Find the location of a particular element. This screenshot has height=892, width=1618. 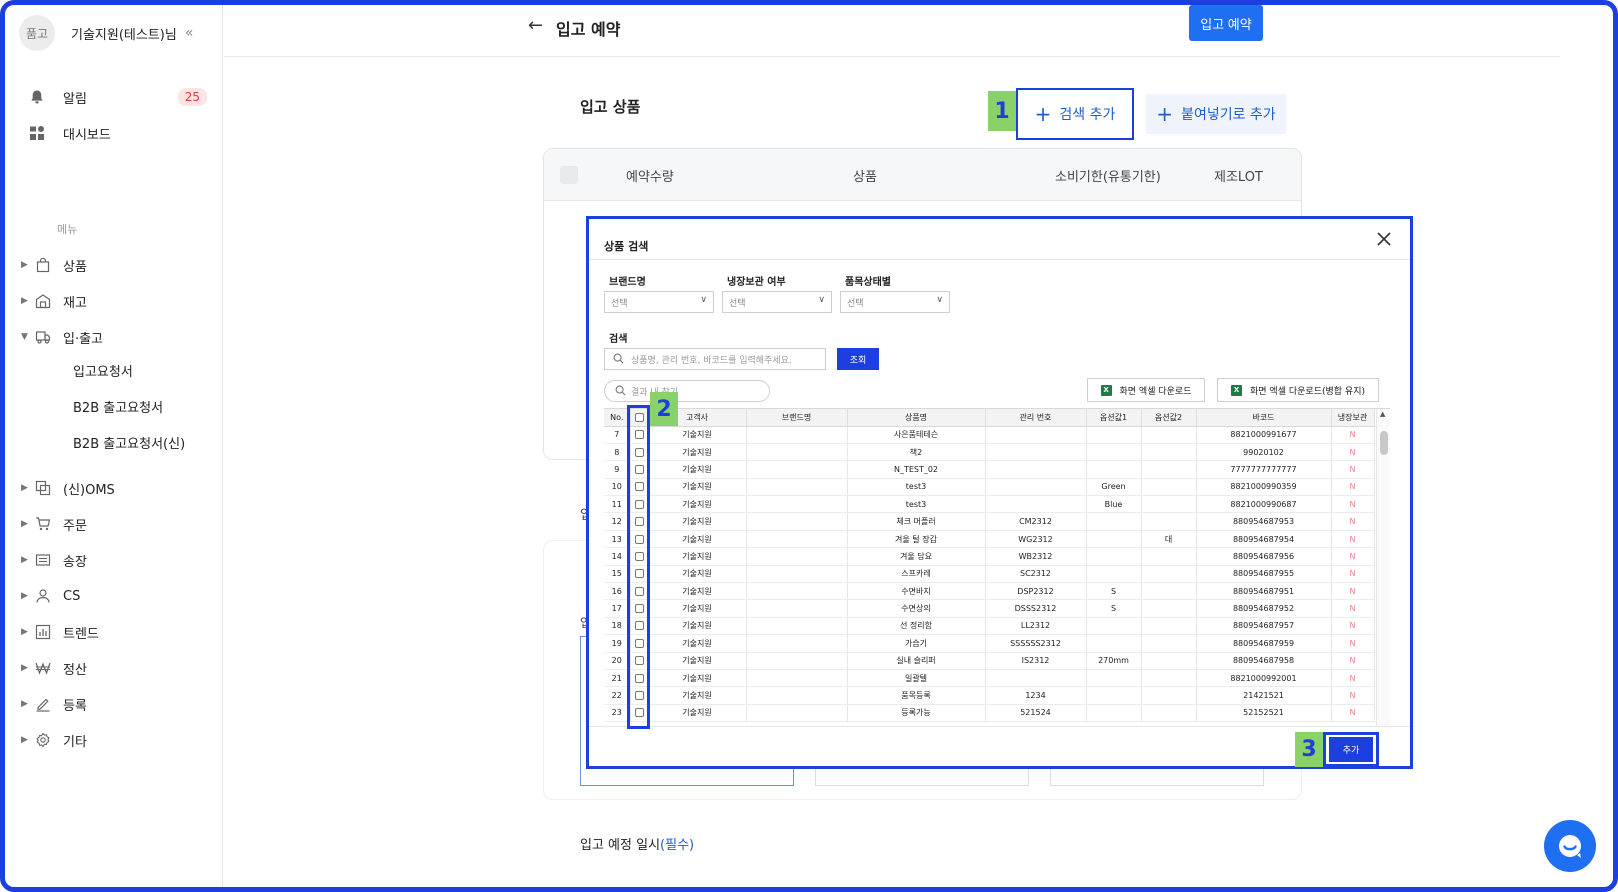

search-add-button: + 검색 추가 is located at coordinates (1075, 114).